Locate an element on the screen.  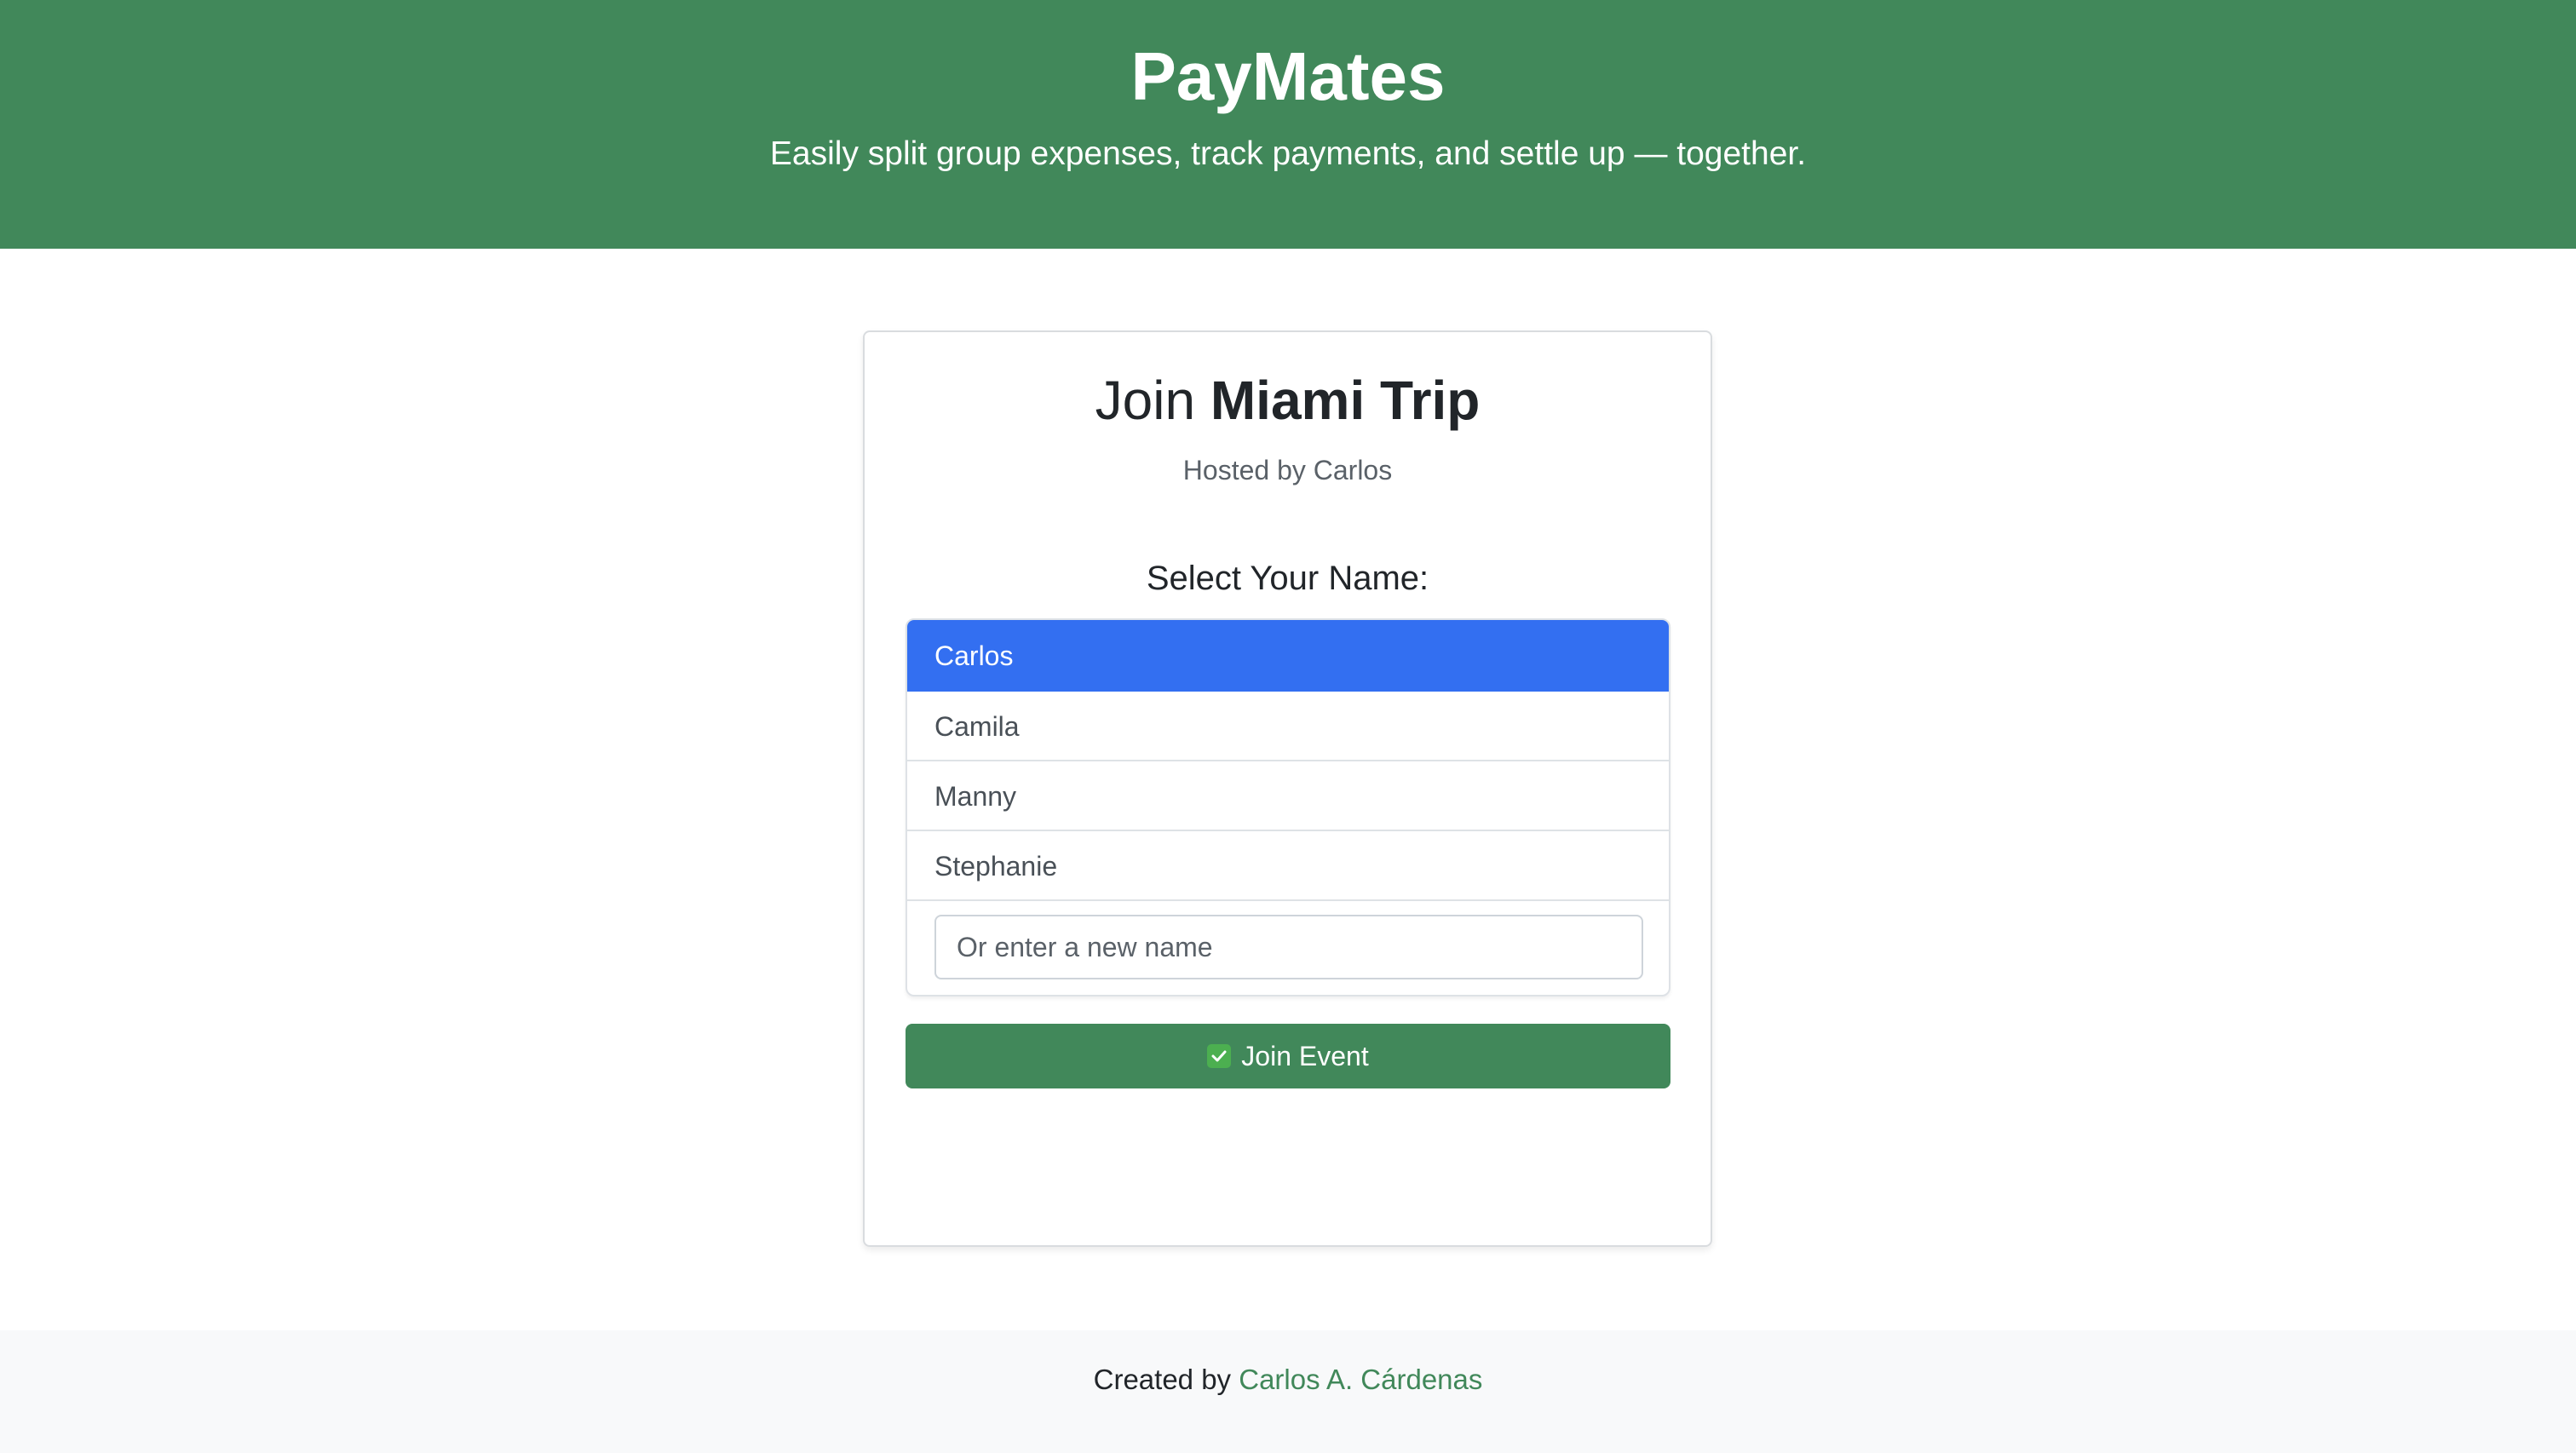
page-title: Join Miami Trip is located at coordinates (1288, 400).